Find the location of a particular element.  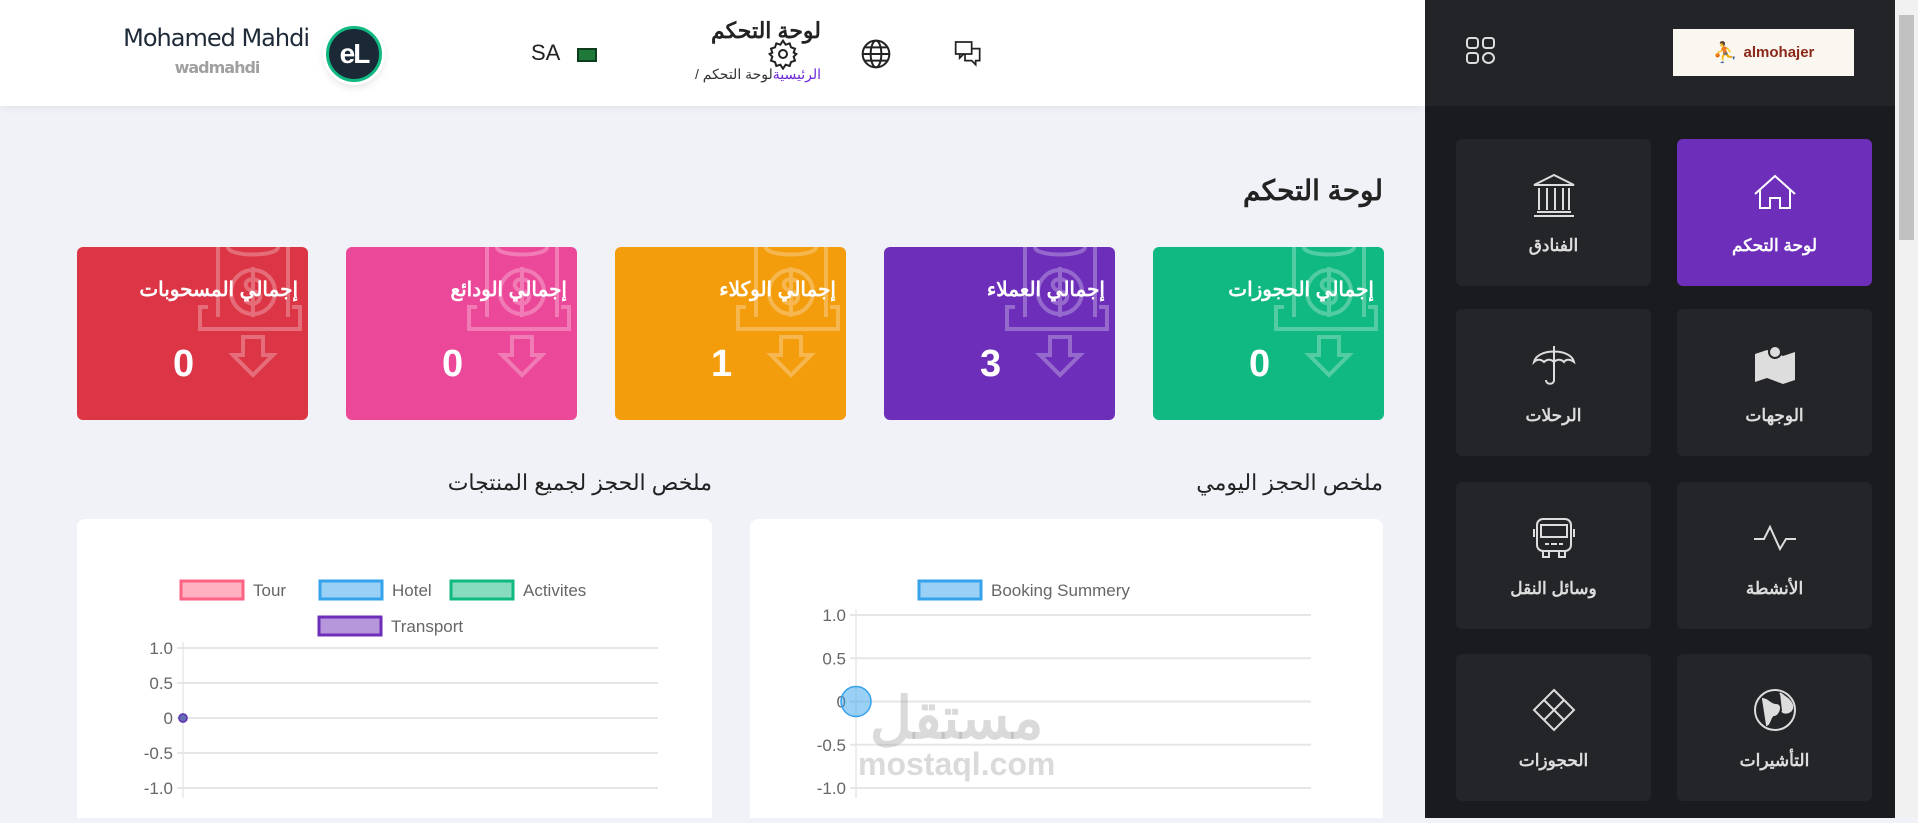

breadcrumb: الرئيسيةلوحة التحكم / is located at coordinates (758, 74).